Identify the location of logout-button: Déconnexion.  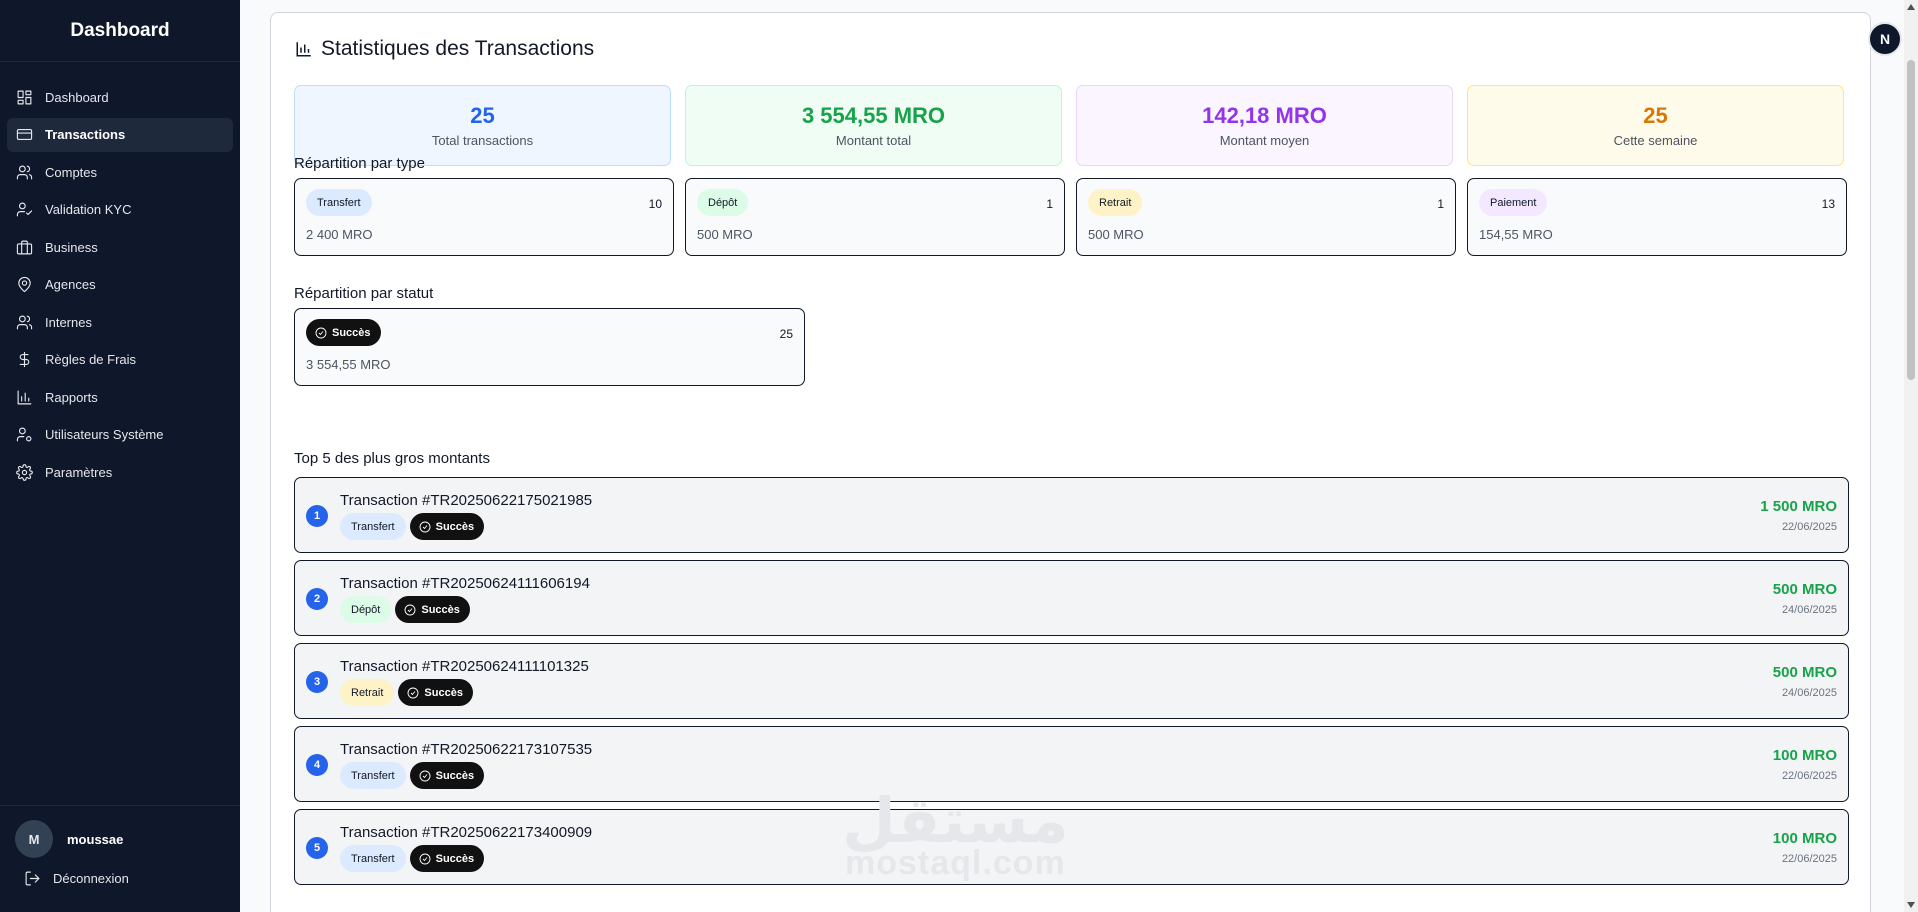
(120, 872).